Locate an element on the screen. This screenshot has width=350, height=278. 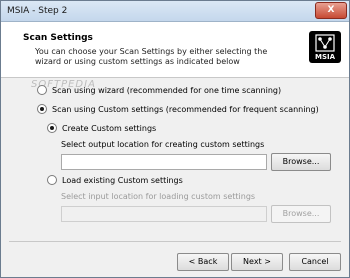
logo-text: MSIA is located at coordinates (325, 57).